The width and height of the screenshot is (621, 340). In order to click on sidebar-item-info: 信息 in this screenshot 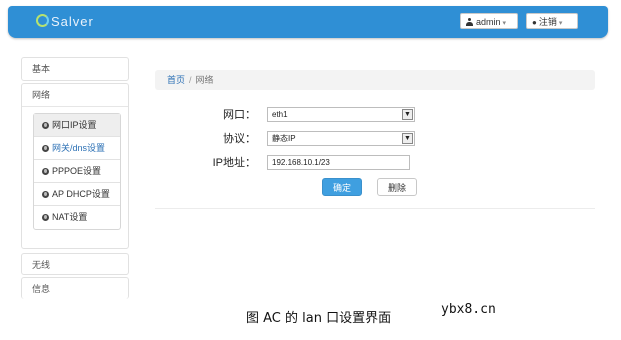, I will do `click(75, 289)`.